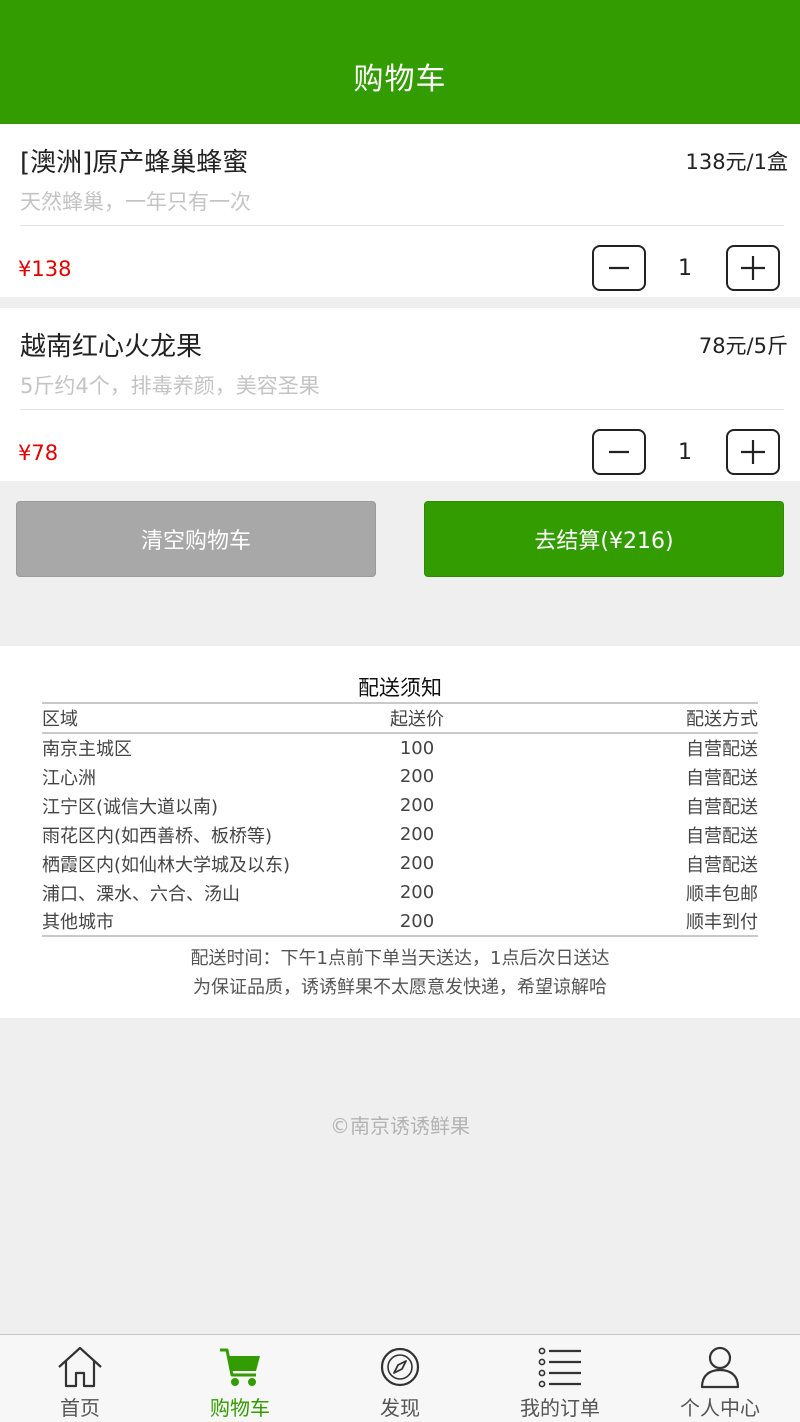 The height and width of the screenshot is (1422, 800). Describe the element at coordinates (417, 748) in the screenshot. I see `cell-min-price: 100` at that location.